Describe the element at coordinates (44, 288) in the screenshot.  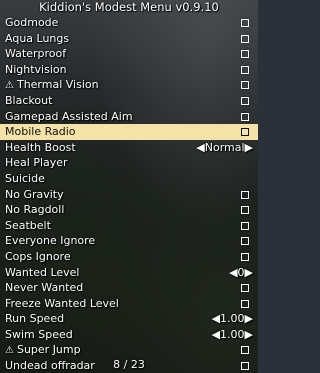
I see `menu-item-label: Never Wanted` at that location.